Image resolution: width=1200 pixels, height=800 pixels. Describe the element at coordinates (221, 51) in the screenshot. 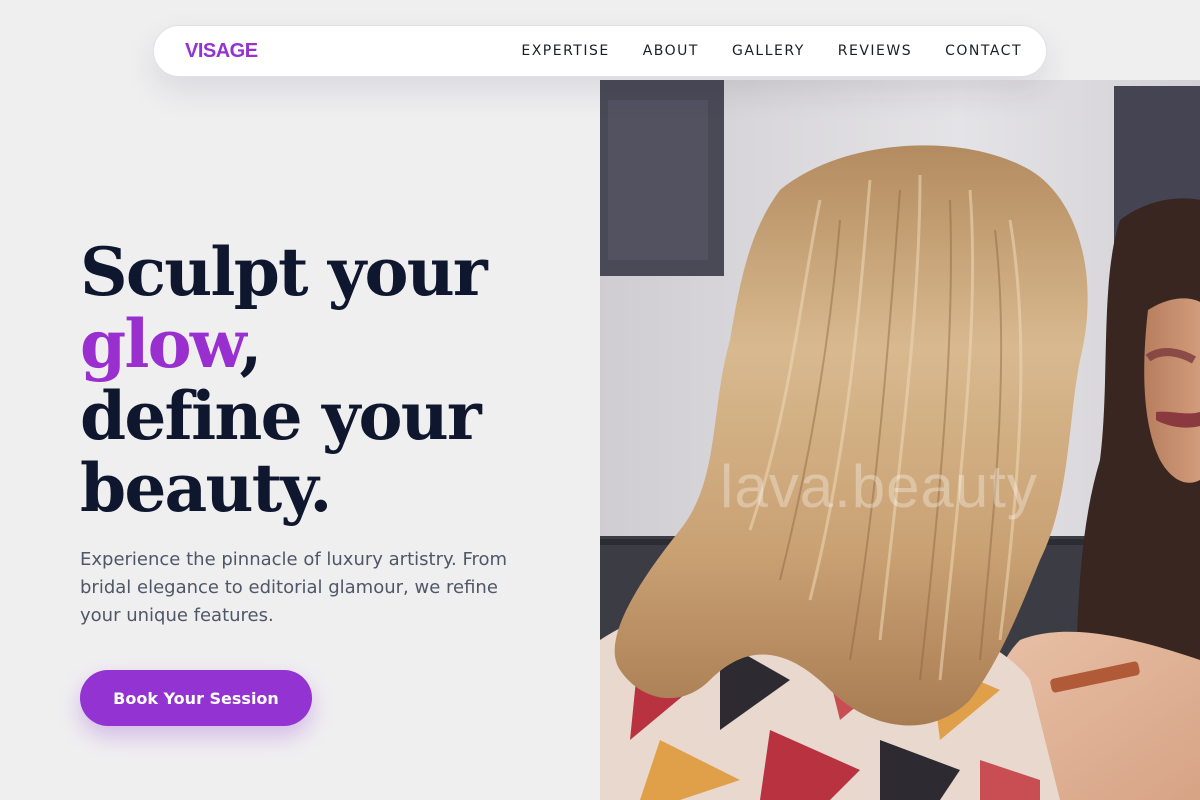

I see `brand-logo: VISAGE` at that location.